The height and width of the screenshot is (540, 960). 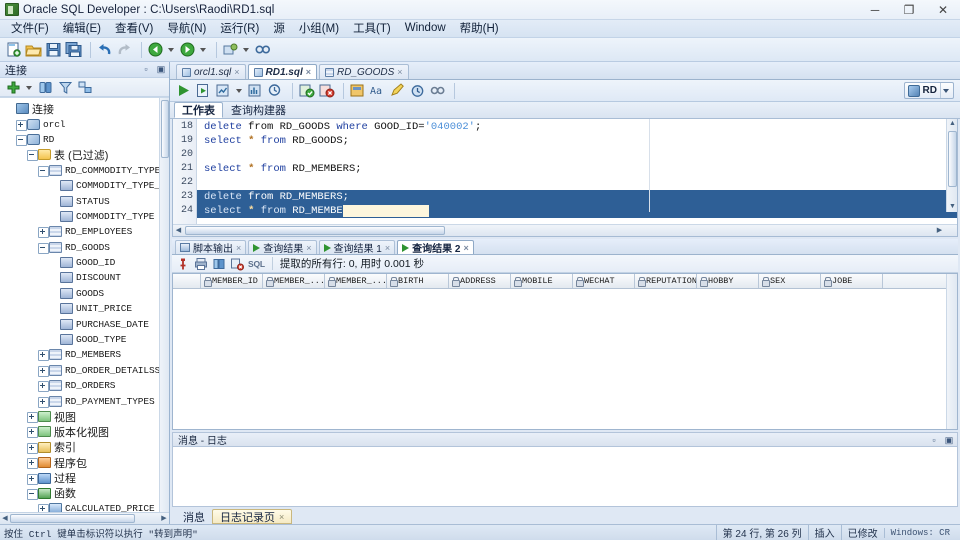 What do you see at coordinates (565, 230) in the screenshot?
I see `editor-horizontal-scrollbar: ◀ ▶` at bounding box center [565, 230].